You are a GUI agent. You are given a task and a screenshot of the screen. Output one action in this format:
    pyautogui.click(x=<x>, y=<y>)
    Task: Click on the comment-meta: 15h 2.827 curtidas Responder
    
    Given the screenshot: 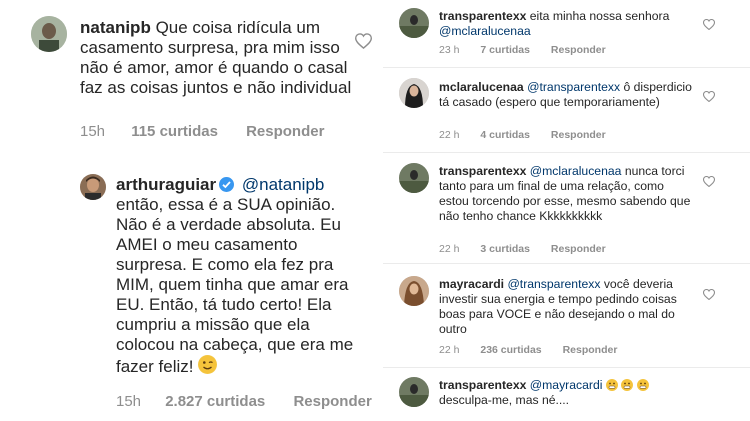 What is the action you would take?
    pyautogui.click(x=244, y=401)
    